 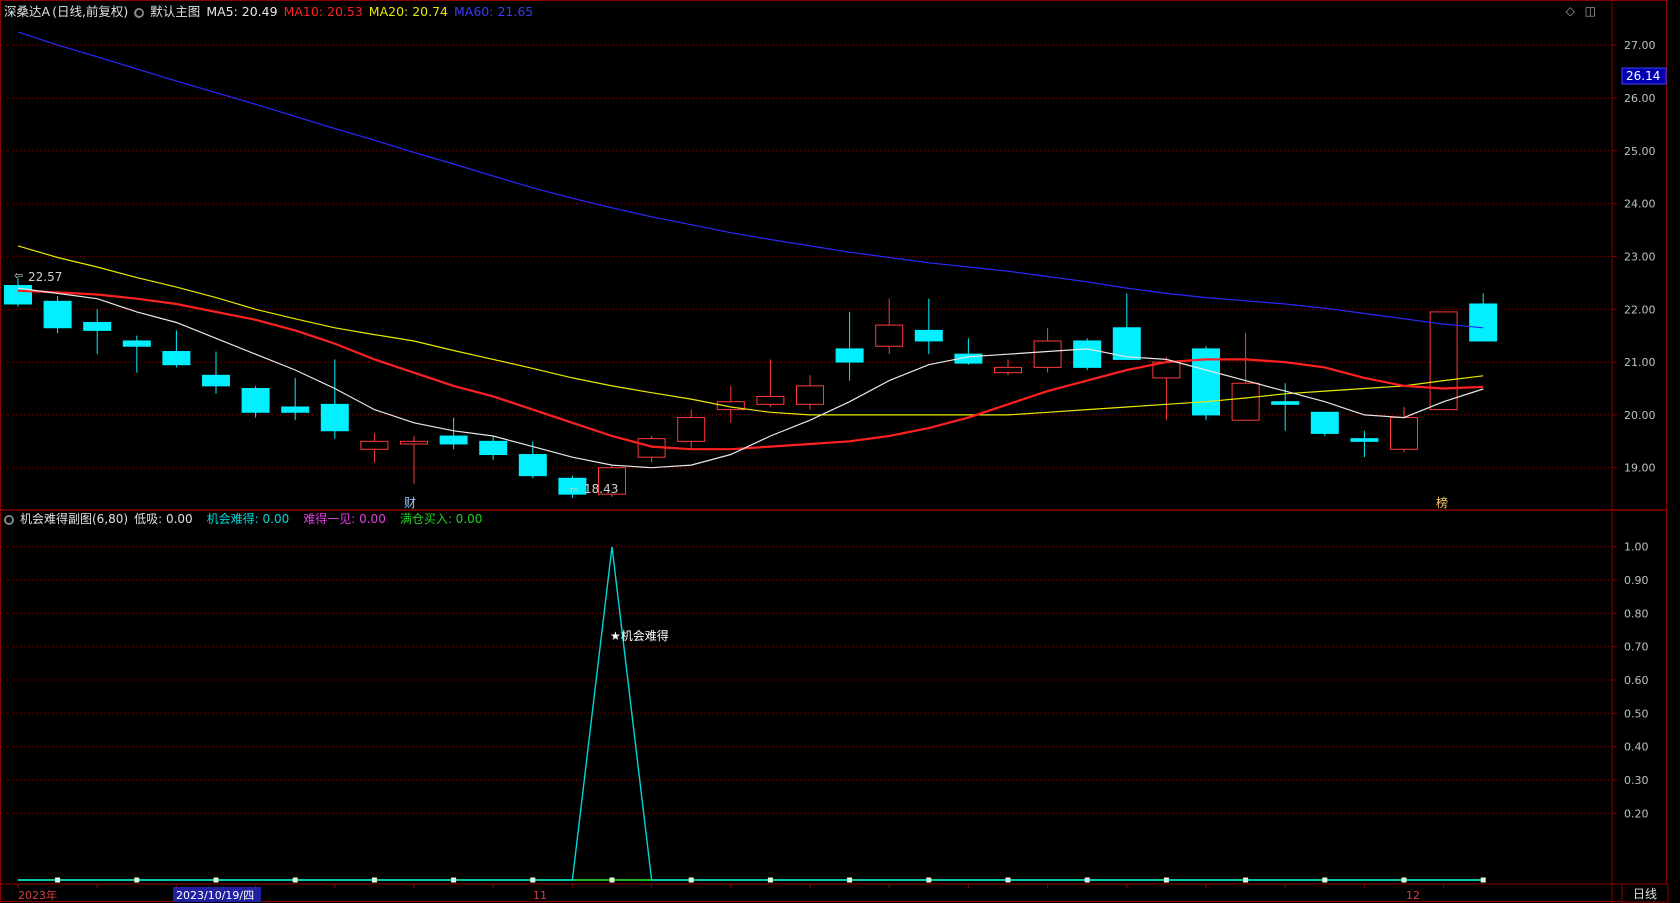 What do you see at coordinates (1640, 415) in the screenshot?
I see `price-tick-label: 20.00` at bounding box center [1640, 415].